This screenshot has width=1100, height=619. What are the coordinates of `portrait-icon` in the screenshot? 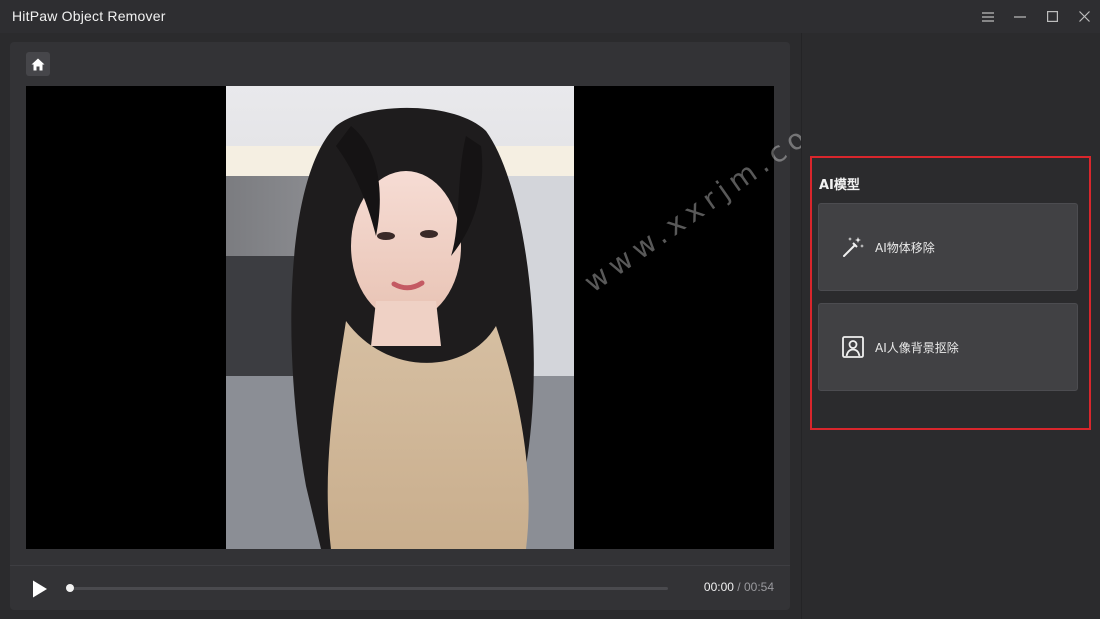 It's located at (853, 347).